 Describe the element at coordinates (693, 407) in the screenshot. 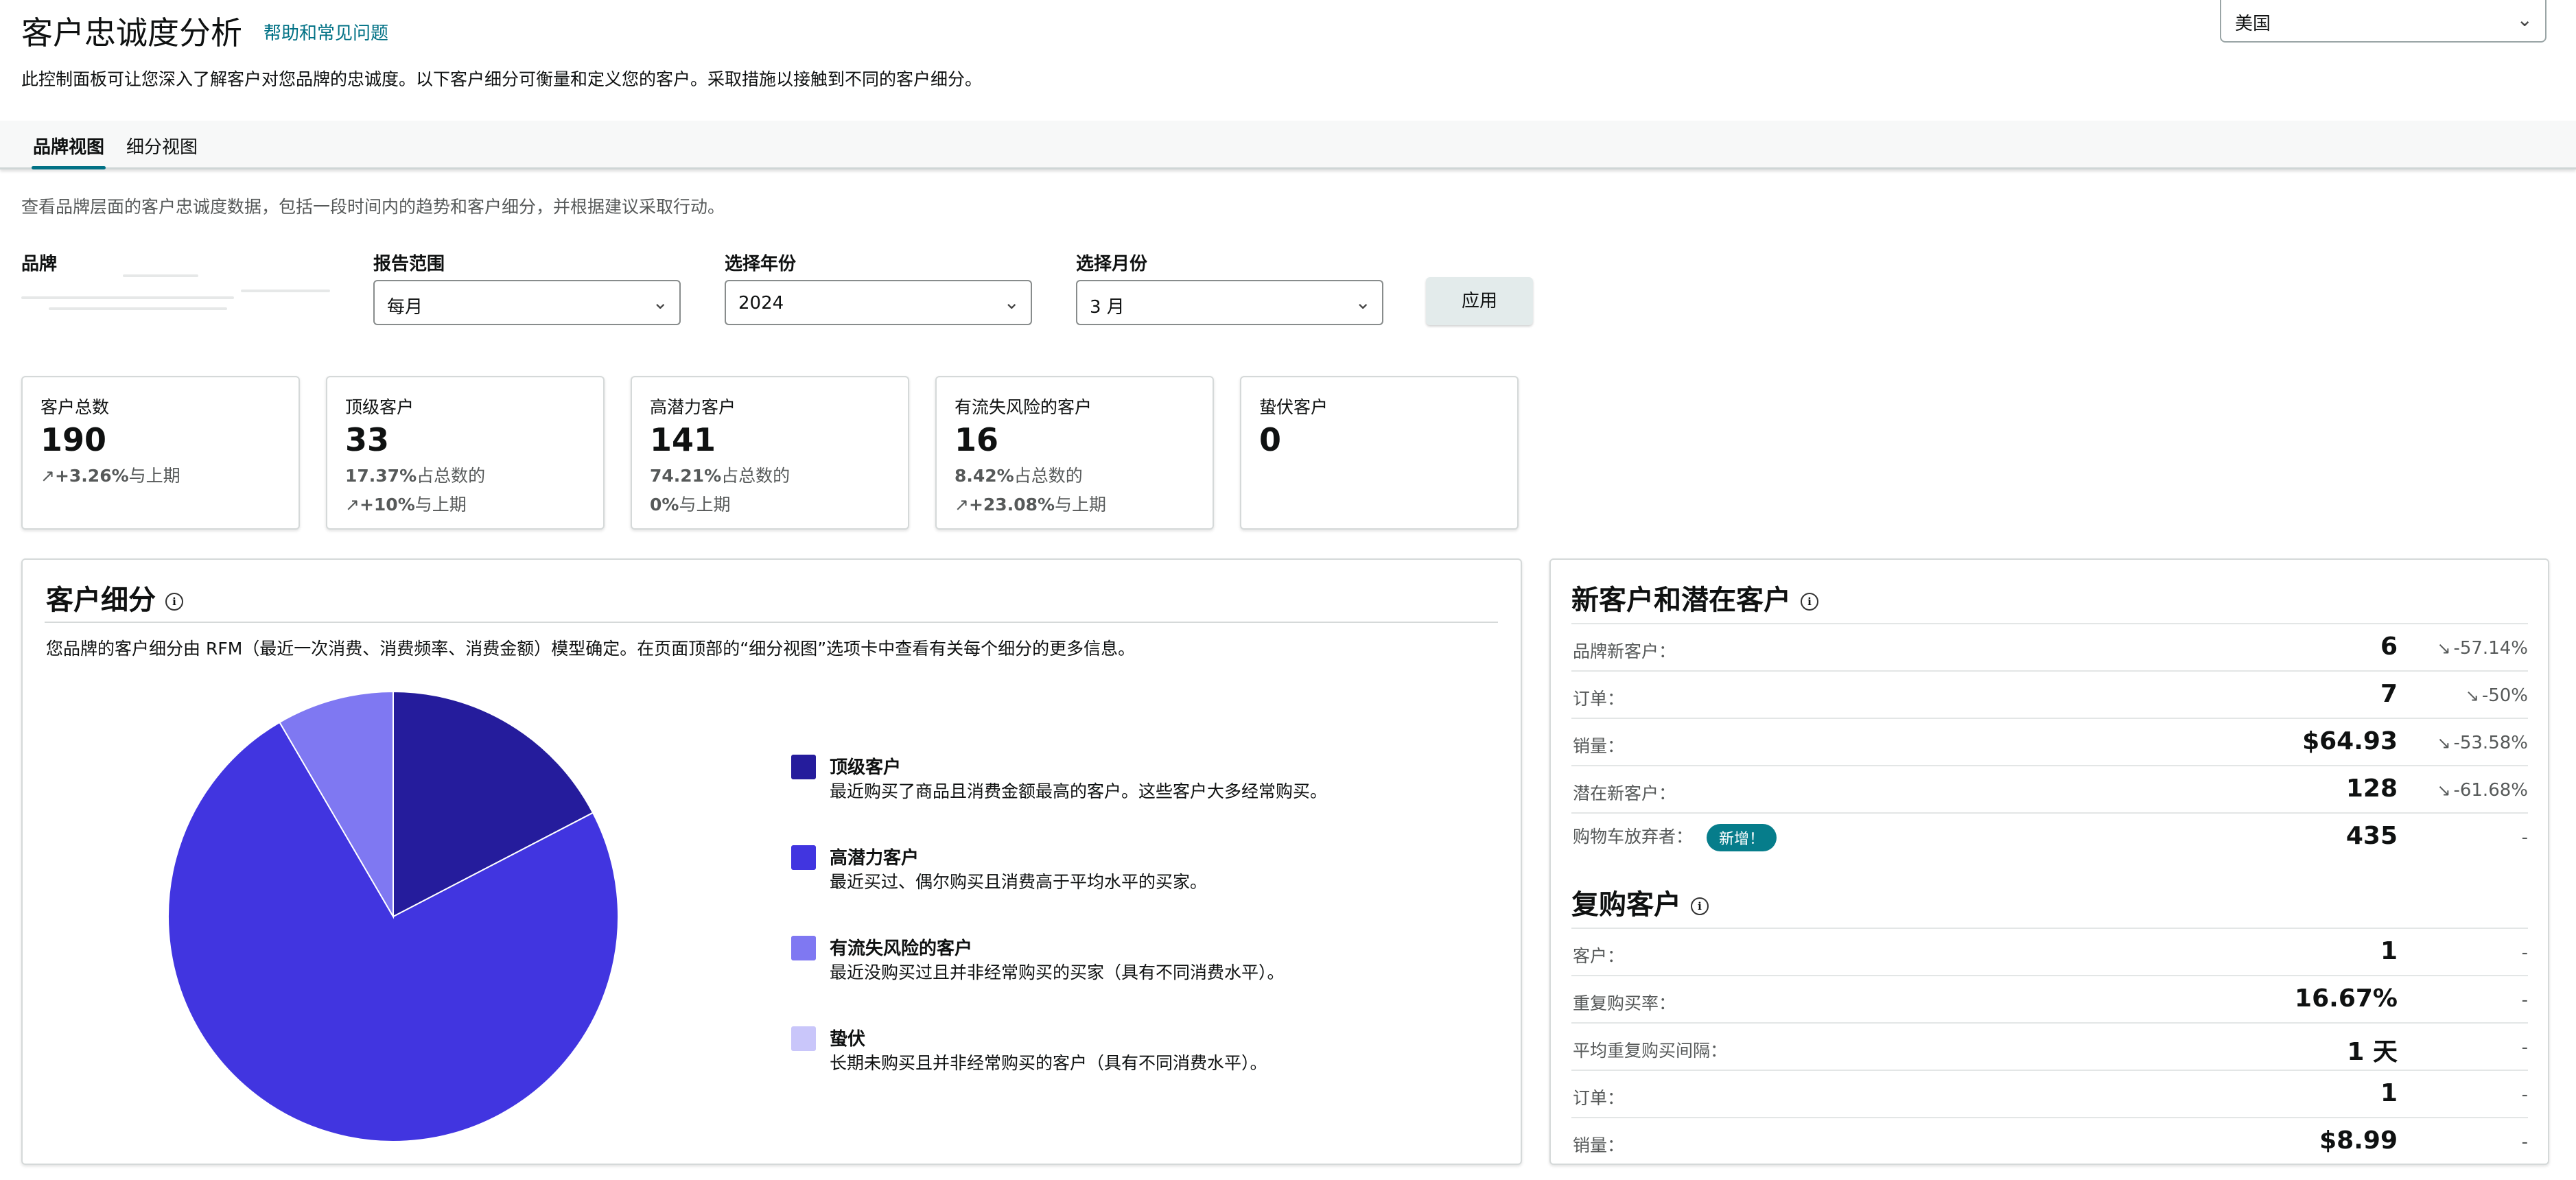

I see `kpi-title: 高潜力客户` at that location.